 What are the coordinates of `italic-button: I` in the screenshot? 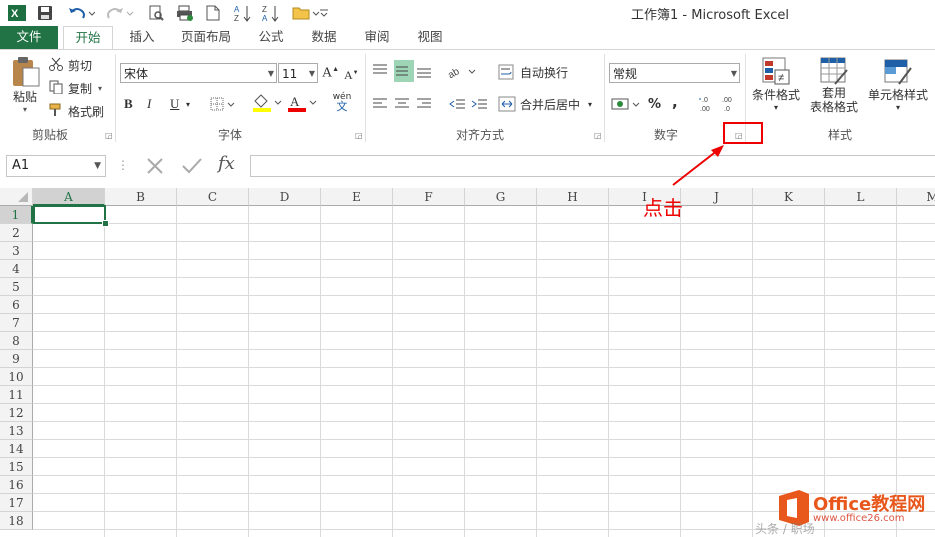 It's located at (154, 104).